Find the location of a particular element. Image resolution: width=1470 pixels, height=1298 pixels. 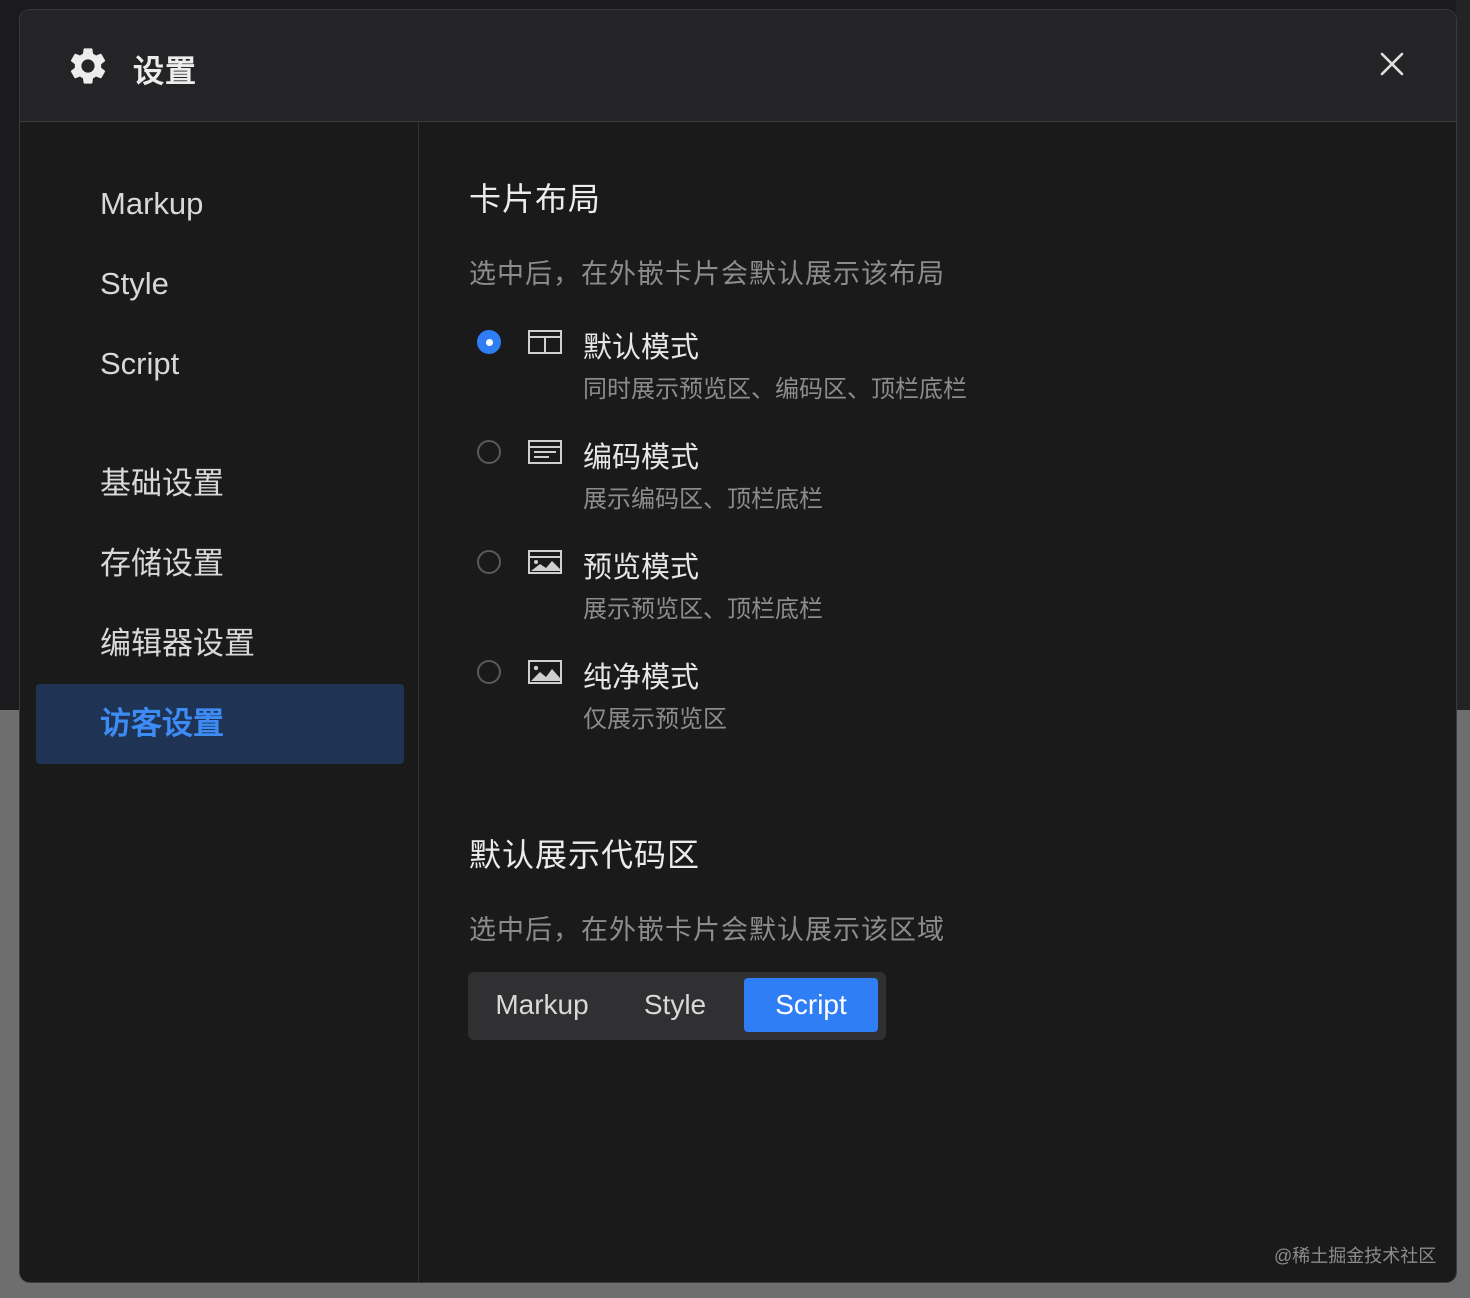

option-description: 展示编码区、顶栏底栏 is located at coordinates (703, 499).